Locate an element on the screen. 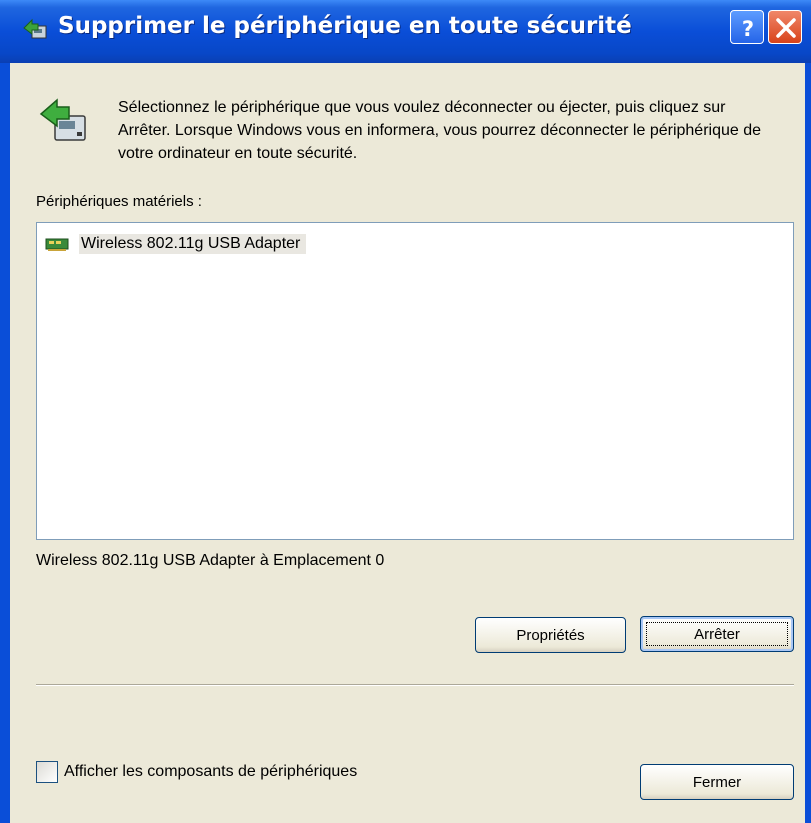 This screenshot has height=823, width=811. close-icon is located at coordinates (786, 28).